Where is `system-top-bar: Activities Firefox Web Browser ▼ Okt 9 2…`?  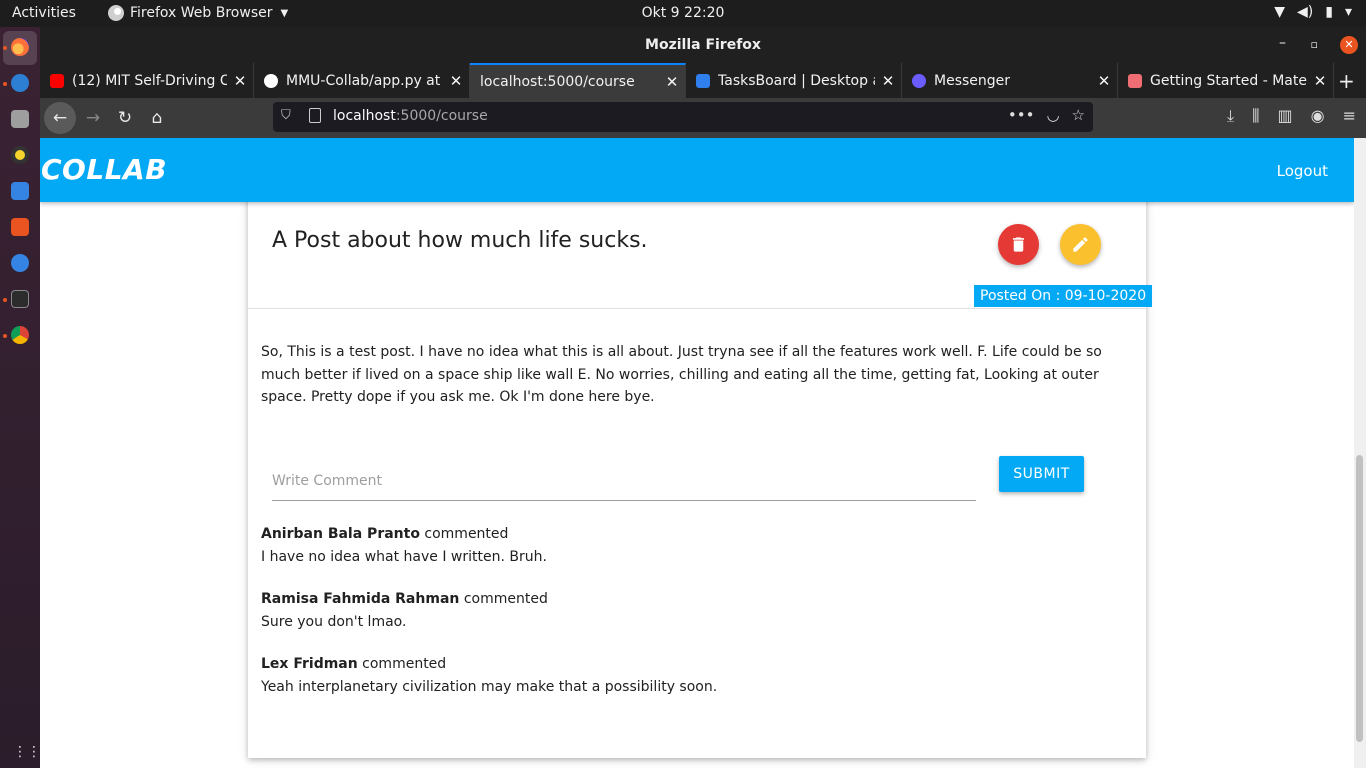 system-top-bar: Activities Firefox Web Browser ▼ Okt 9 2… is located at coordinates (683, 13).